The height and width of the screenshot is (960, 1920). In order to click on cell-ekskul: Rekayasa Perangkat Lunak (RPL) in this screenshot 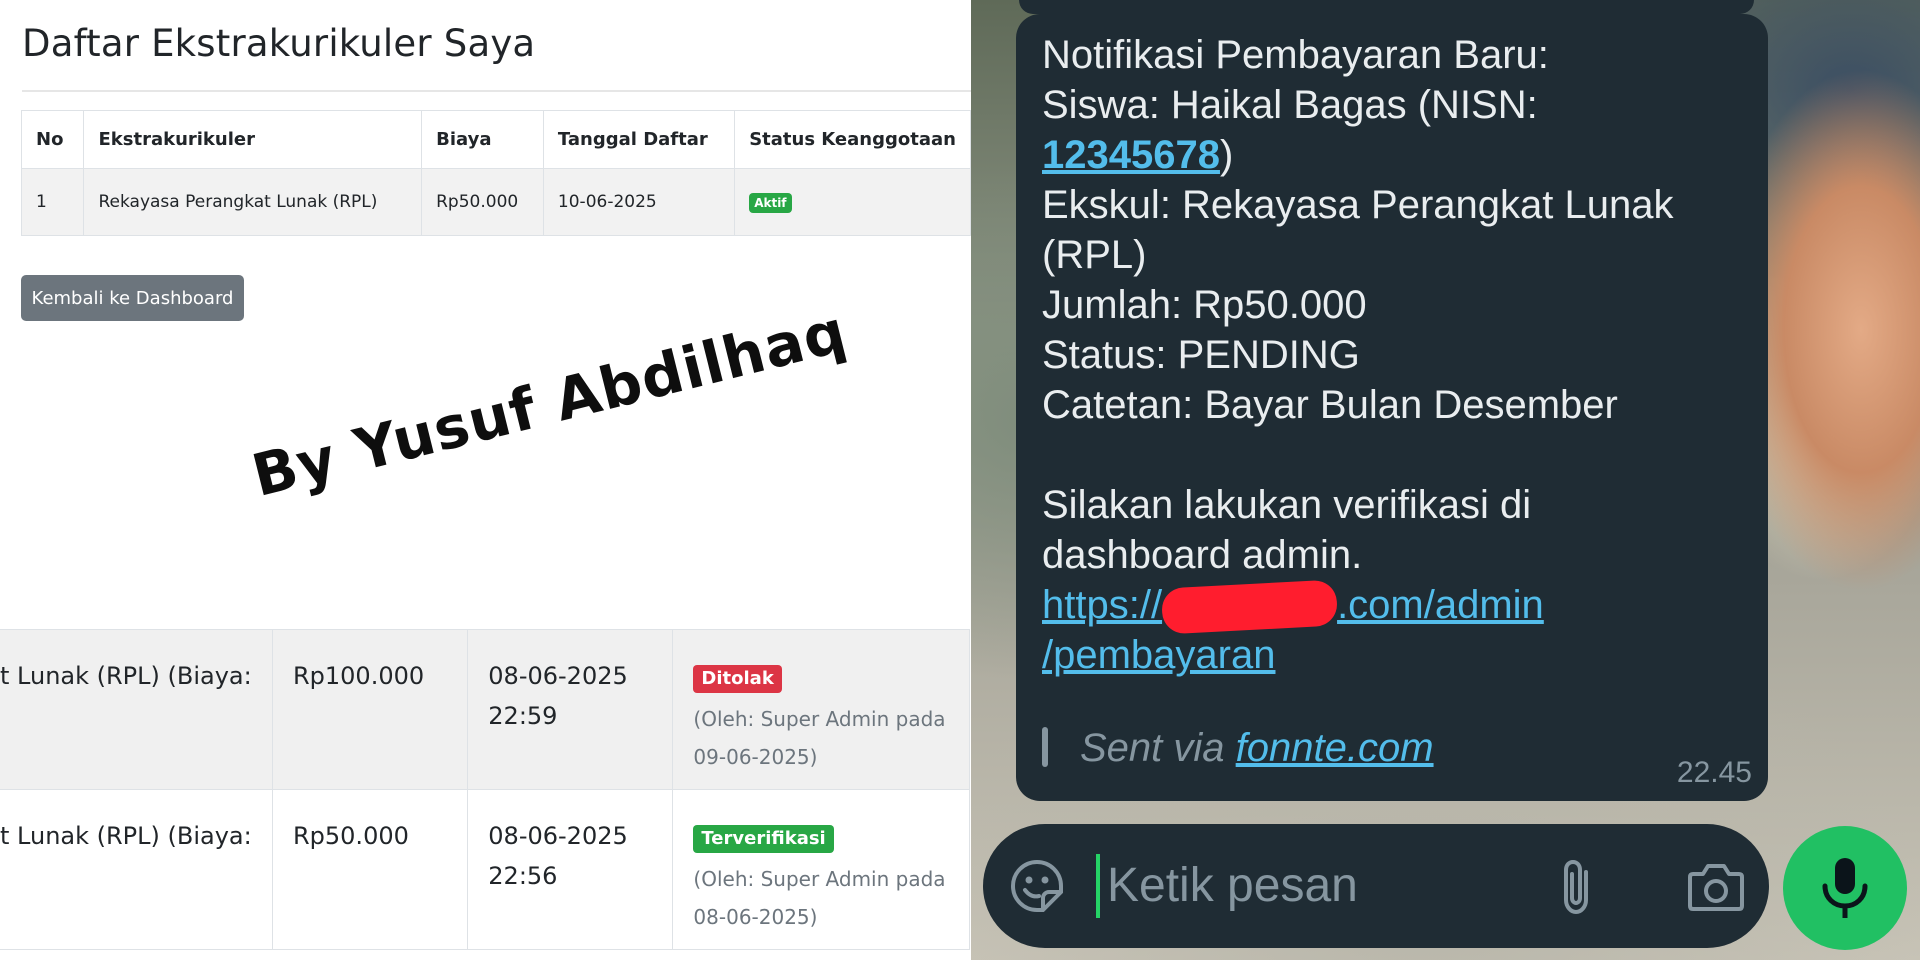, I will do `click(253, 202)`.